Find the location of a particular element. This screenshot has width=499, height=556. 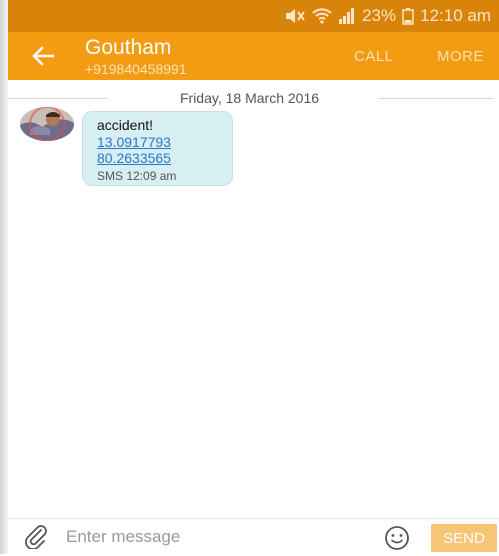

battery-icon is located at coordinates (408, 16).